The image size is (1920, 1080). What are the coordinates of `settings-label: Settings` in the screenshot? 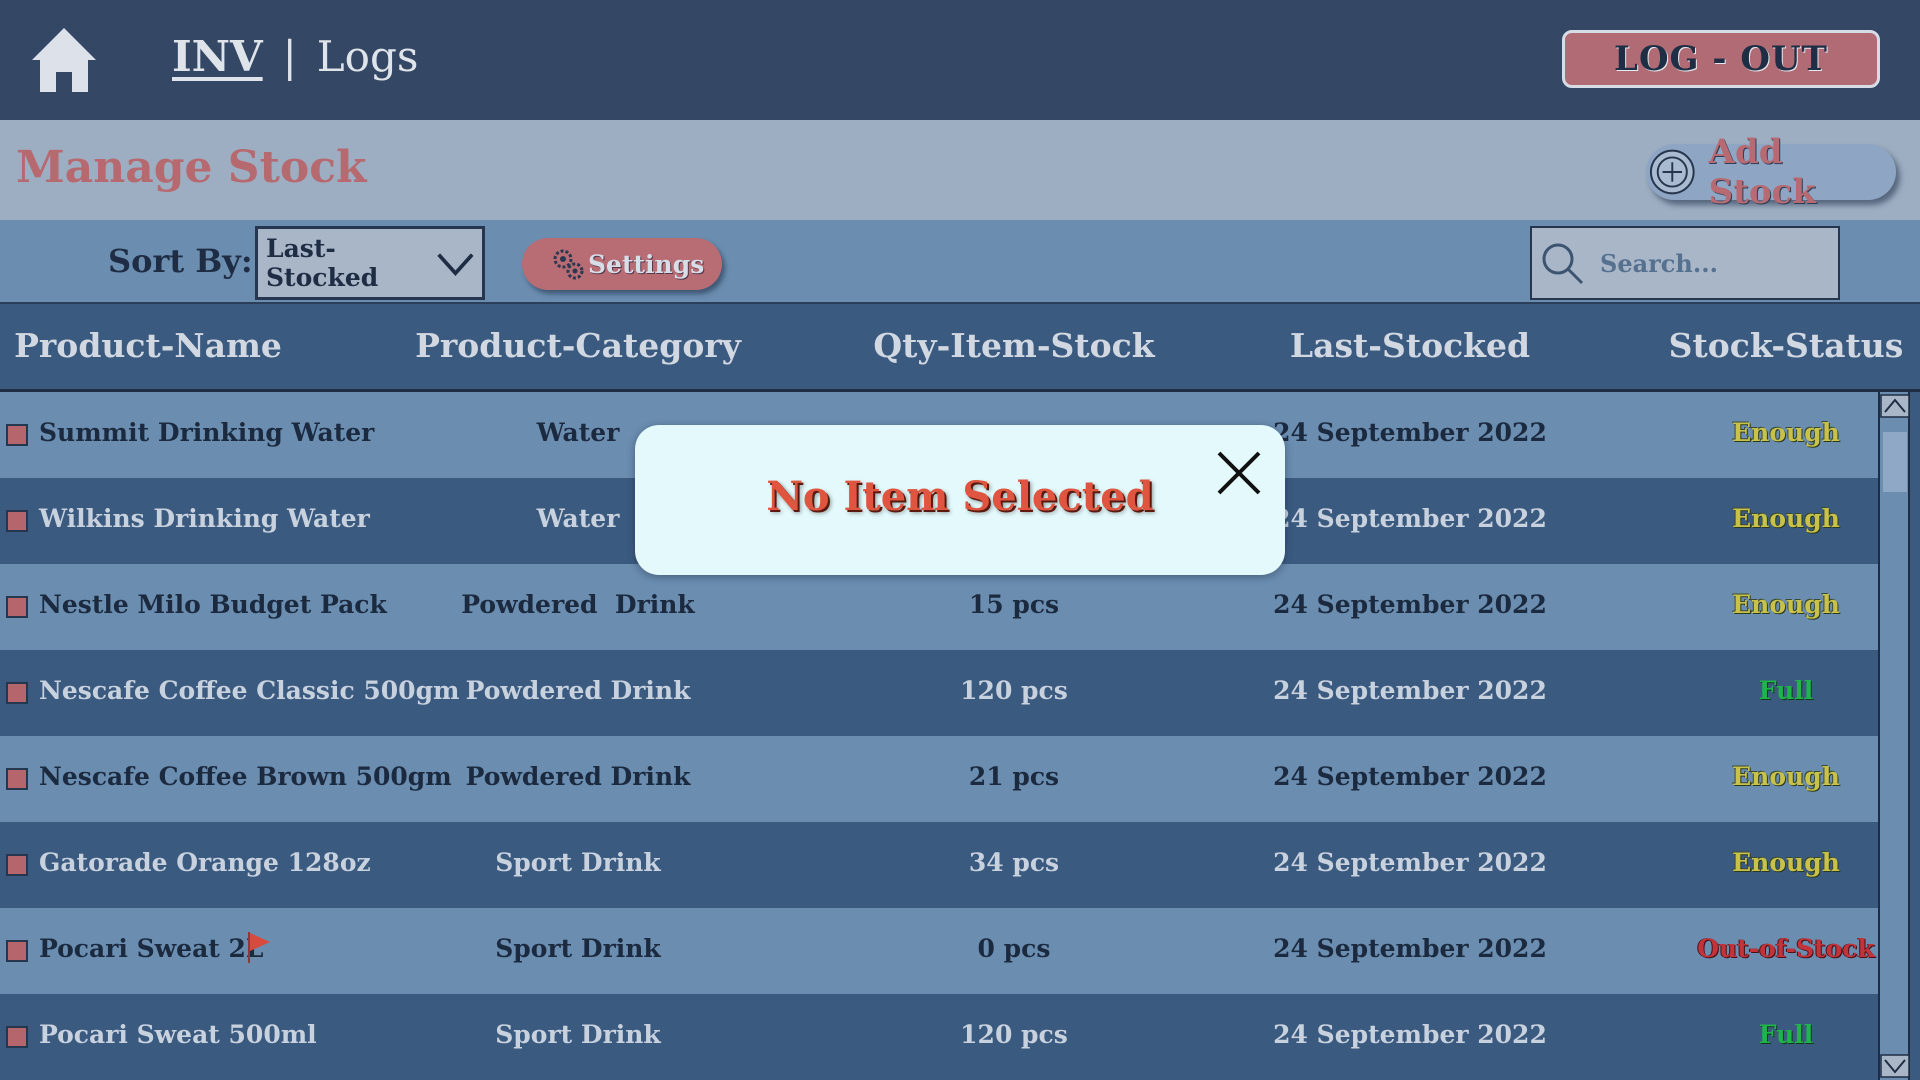 It's located at (646, 264).